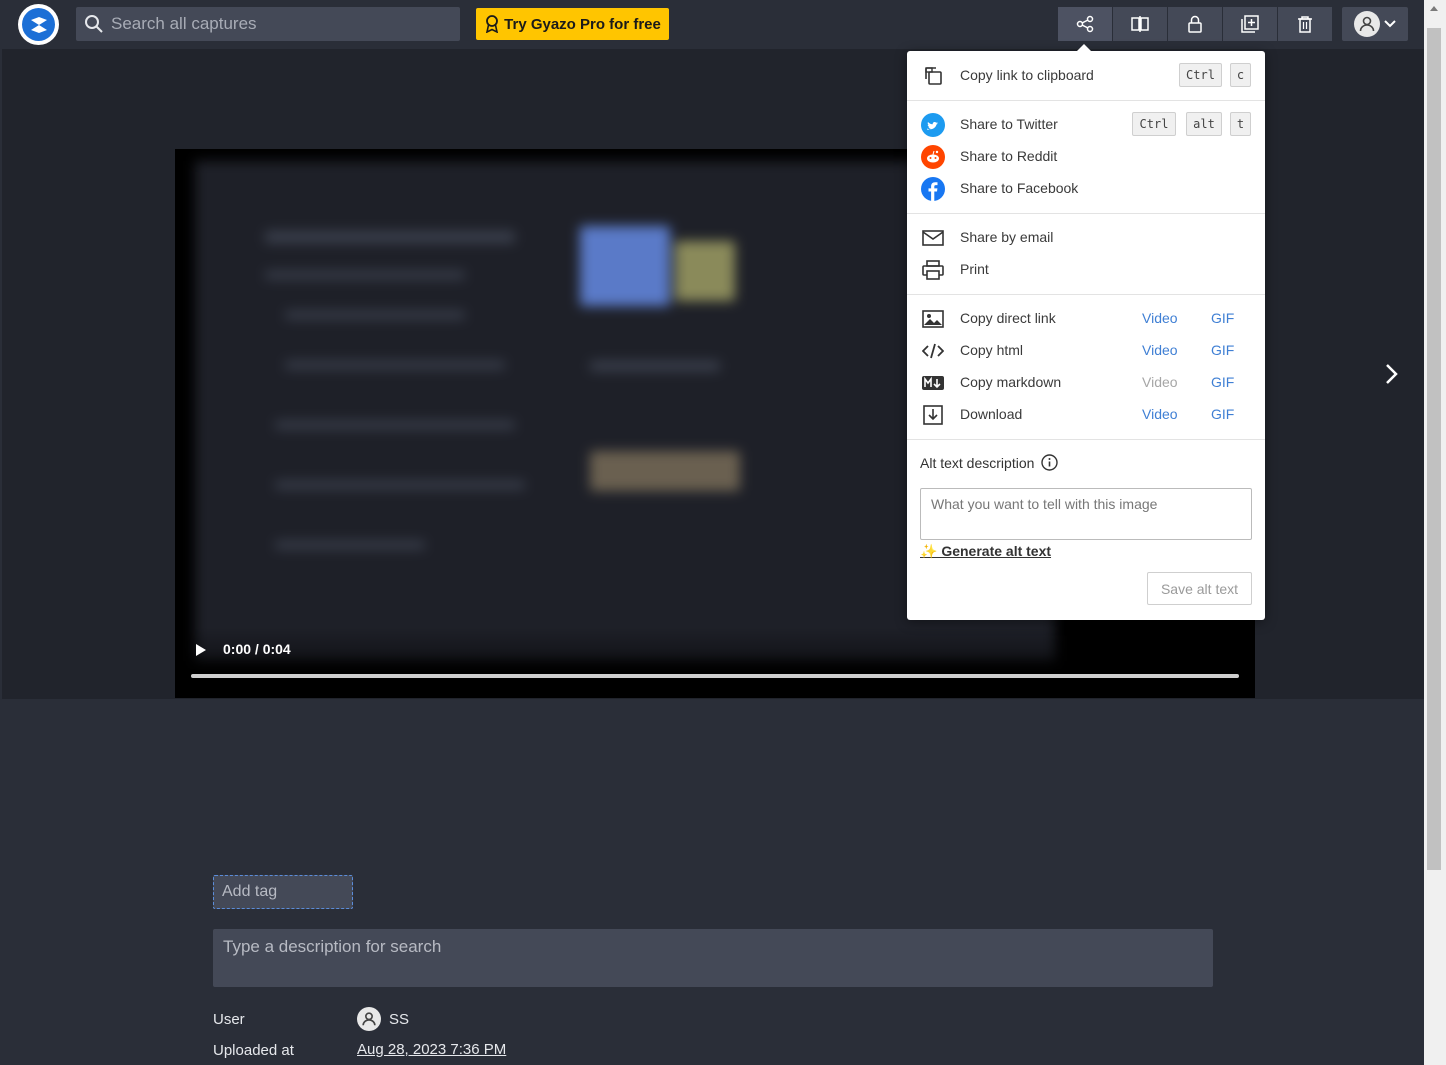  Describe the element at coordinates (1086, 351) in the screenshot. I see `copy-html-item: Copy html Video GIF` at that location.